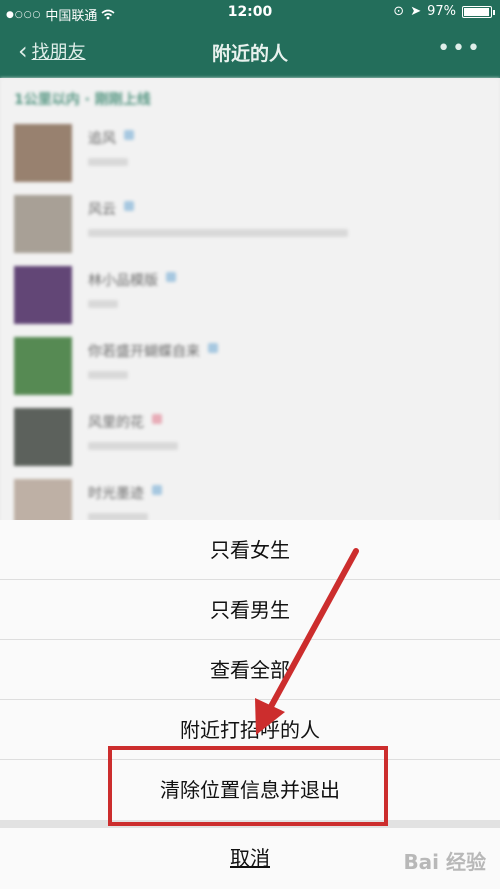  I want to click on watermark: Bai 经验, so click(444, 862).